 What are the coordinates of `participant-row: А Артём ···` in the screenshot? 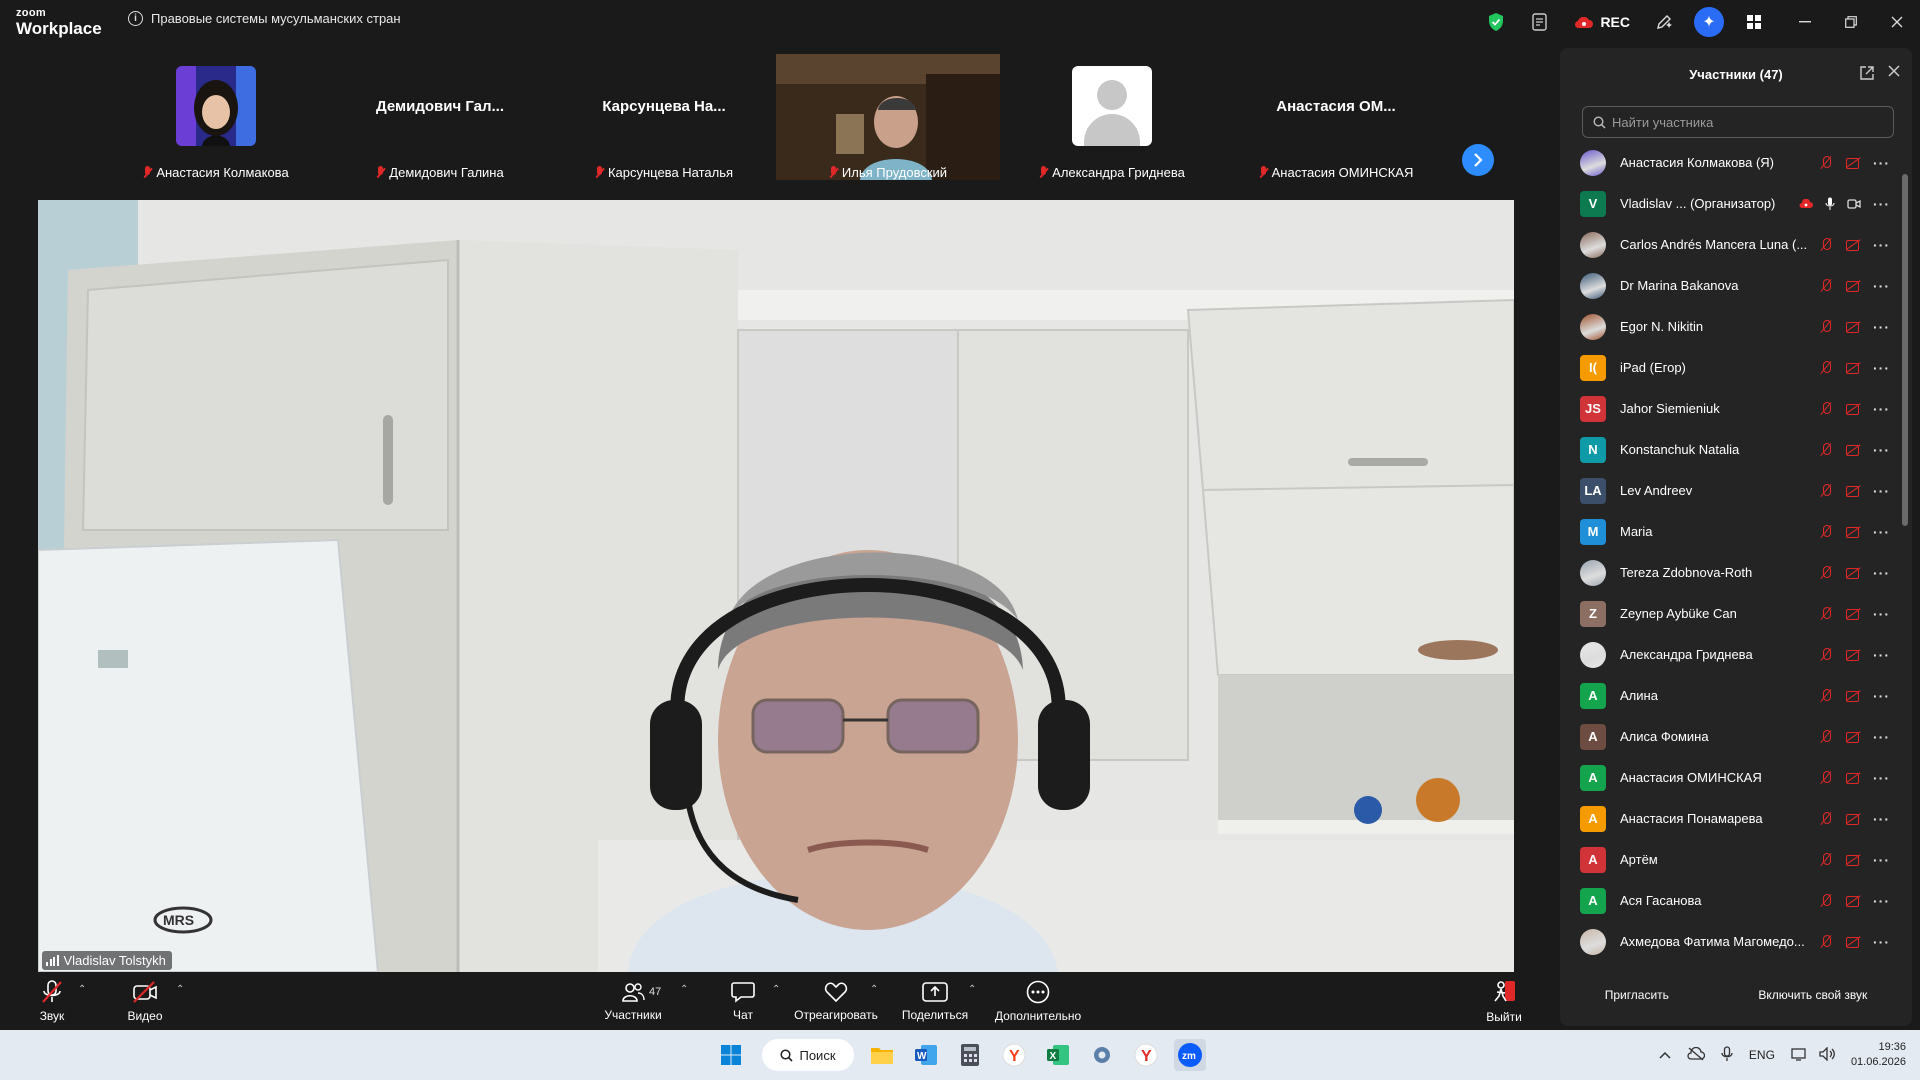 It's located at (1730, 859).